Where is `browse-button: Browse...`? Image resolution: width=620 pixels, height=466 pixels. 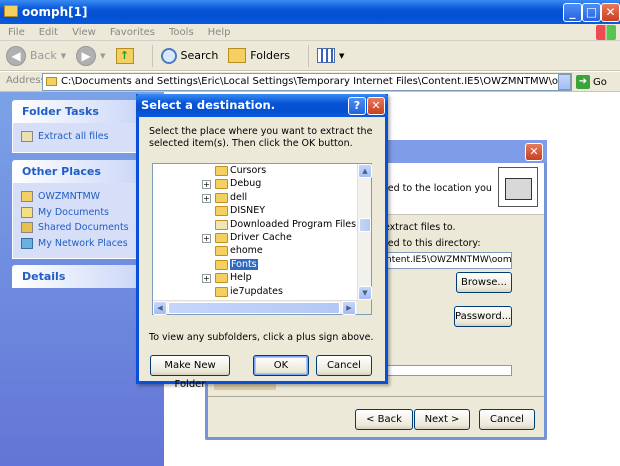 browse-button: Browse... is located at coordinates (484, 282).